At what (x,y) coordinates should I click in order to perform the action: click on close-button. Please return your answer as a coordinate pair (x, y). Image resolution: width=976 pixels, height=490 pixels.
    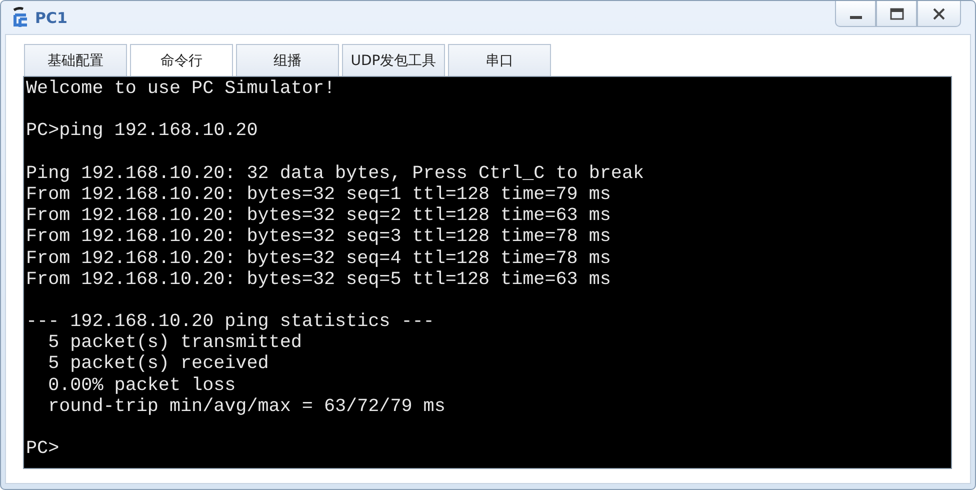
    Looking at the image, I should click on (939, 14).